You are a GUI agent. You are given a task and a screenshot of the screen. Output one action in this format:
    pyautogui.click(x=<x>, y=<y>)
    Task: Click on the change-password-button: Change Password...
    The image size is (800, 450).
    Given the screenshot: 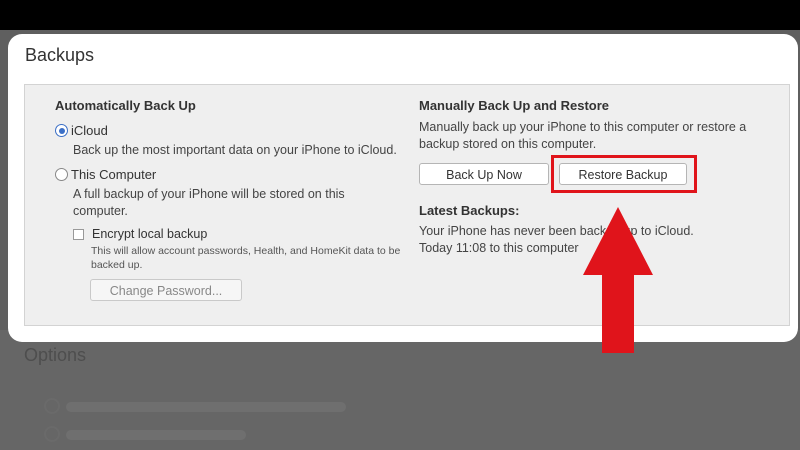 What is the action you would take?
    pyautogui.click(x=166, y=290)
    